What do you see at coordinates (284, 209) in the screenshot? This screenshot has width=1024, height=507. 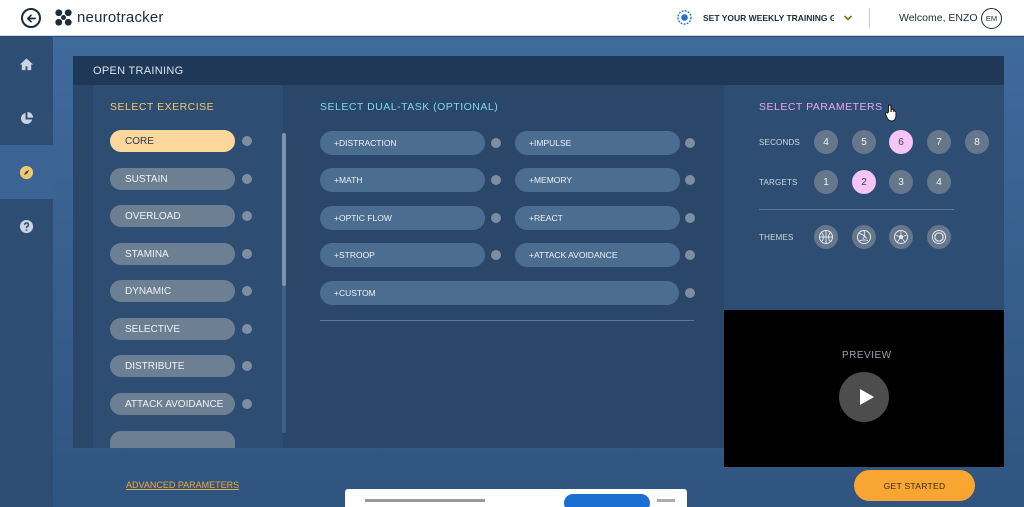 I see `exercise-scrollbar` at bounding box center [284, 209].